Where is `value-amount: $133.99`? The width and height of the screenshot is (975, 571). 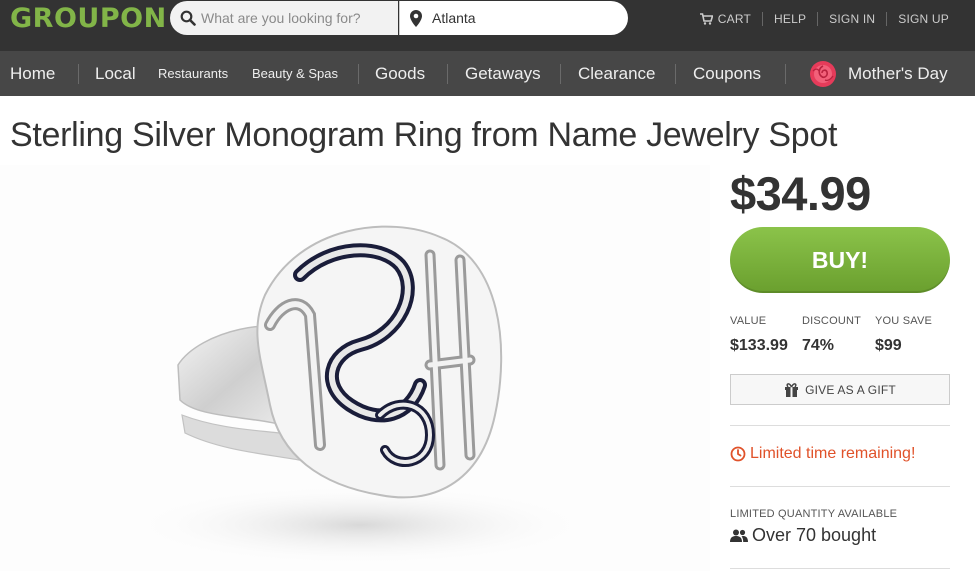
value-amount: $133.99 is located at coordinates (759, 345).